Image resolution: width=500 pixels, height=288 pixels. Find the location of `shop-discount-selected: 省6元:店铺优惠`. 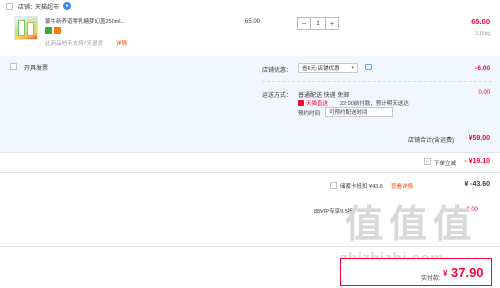

shop-discount-selected: 省6元:店铺优惠 is located at coordinates (321, 69).